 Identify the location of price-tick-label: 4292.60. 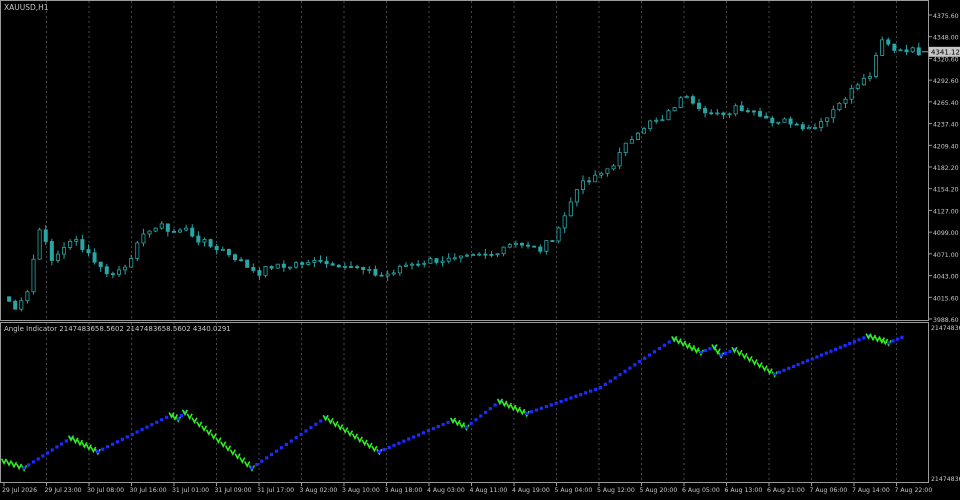
(946, 81).